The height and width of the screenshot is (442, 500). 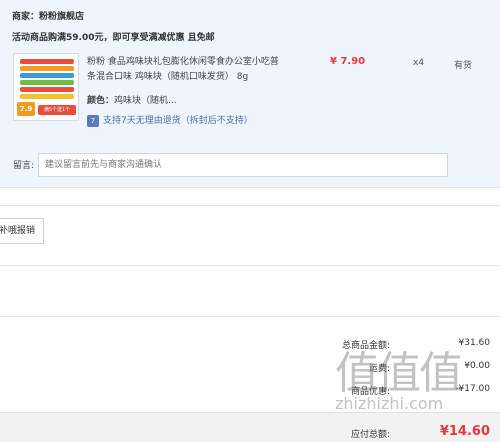 What do you see at coordinates (379, 369) in the screenshot?
I see `shipping-label: 运费:` at bounding box center [379, 369].